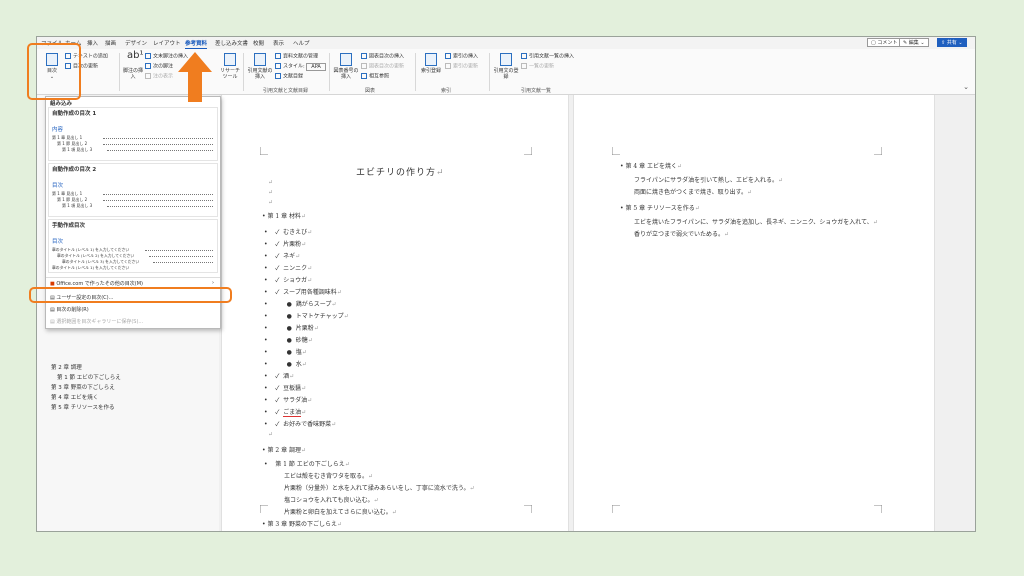 Image resolution: width=1024 pixels, height=576 pixels. Describe the element at coordinates (231, 43) in the screenshot. I see `tab-mailings: 差し込み文書` at that location.